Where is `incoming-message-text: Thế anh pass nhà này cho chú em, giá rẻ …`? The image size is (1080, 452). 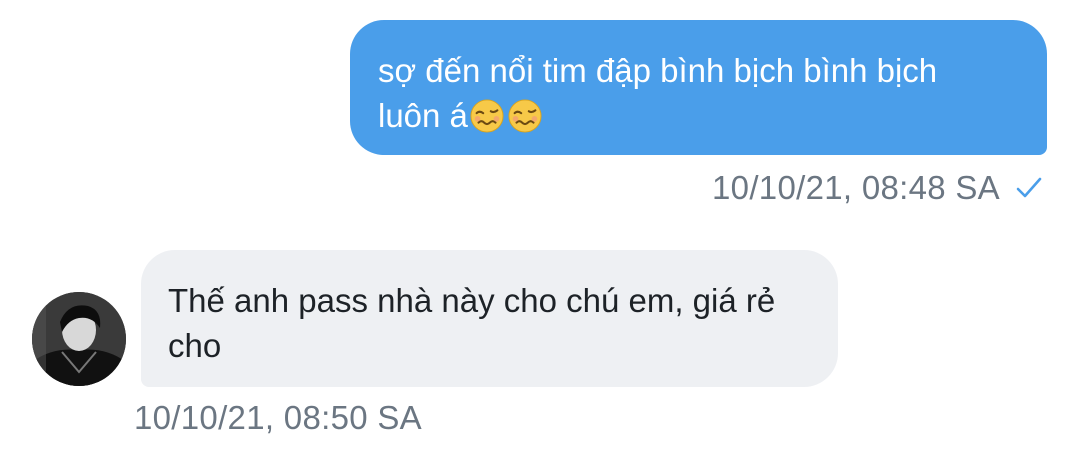
incoming-message-text: Thế anh pass nhà này cho chú em, giá rẻ … is located at coordinates (472, 323).